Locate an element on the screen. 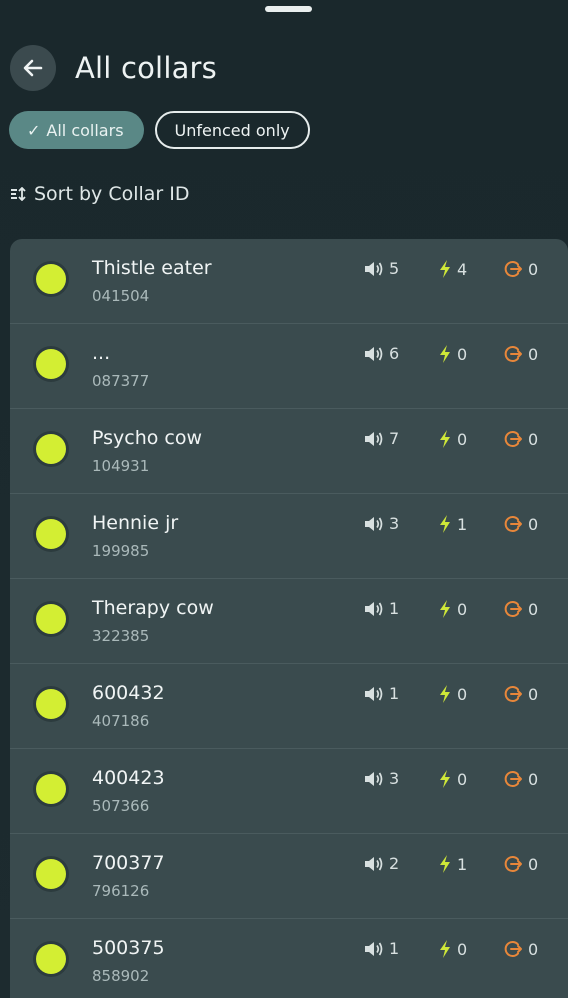 Image resolution: width=568 pixels, height=998 pixels. shock-count-value: 1 is located at coordinates (462, 864).